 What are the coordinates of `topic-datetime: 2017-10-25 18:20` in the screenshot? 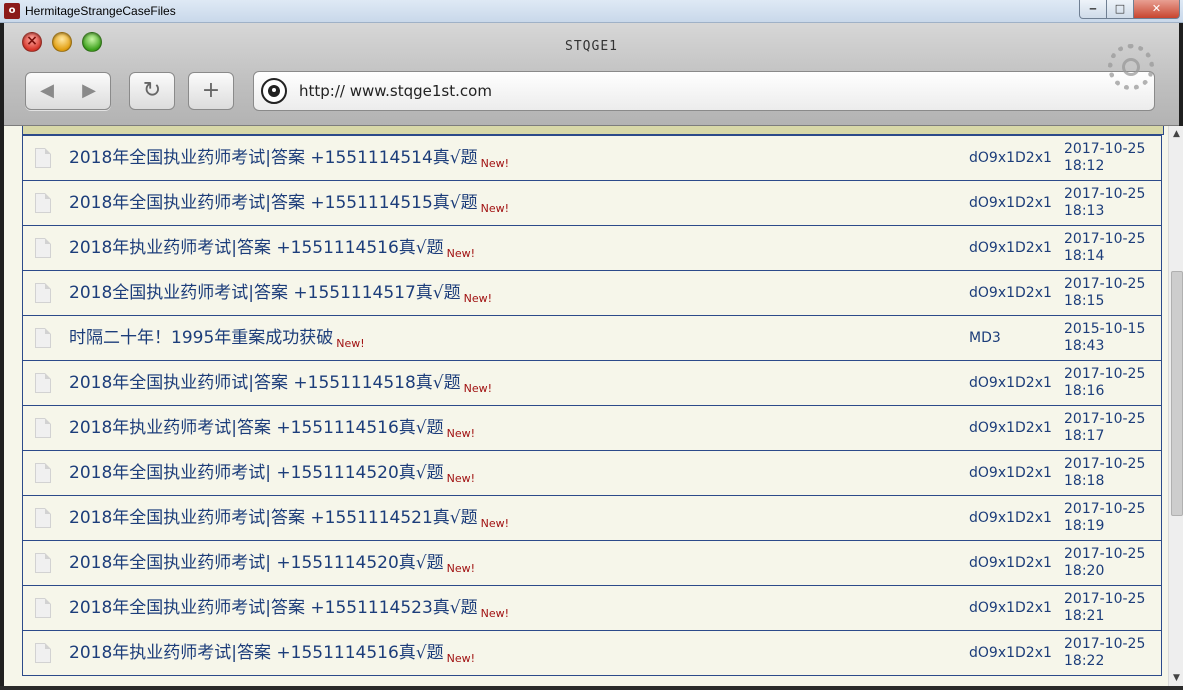 It's located at (1105, 562).